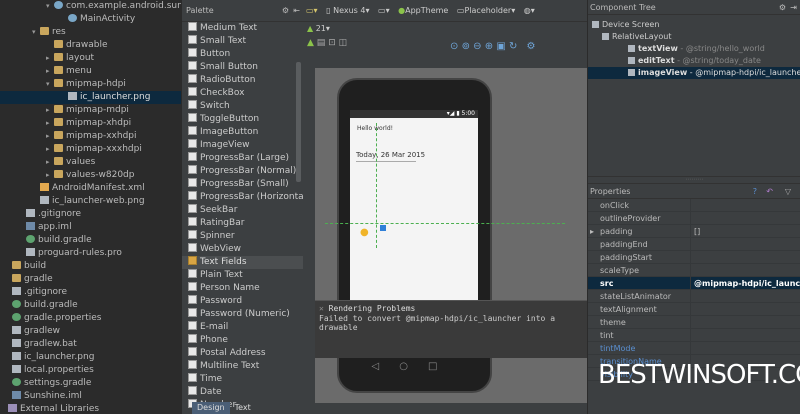 The height and width of the screenshot is (414, 800). Describe the element at coordinates (90, 32) in the screenshot. I see `tree-item: ▾ res` at that location.